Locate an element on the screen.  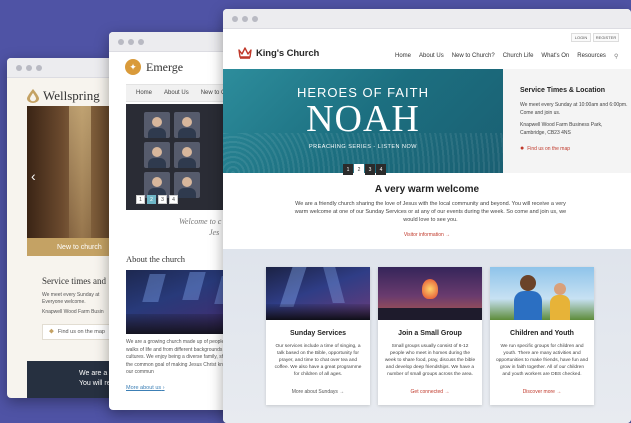
emerge-logo: ✦ Emerge is located at coordinates (154, 67).